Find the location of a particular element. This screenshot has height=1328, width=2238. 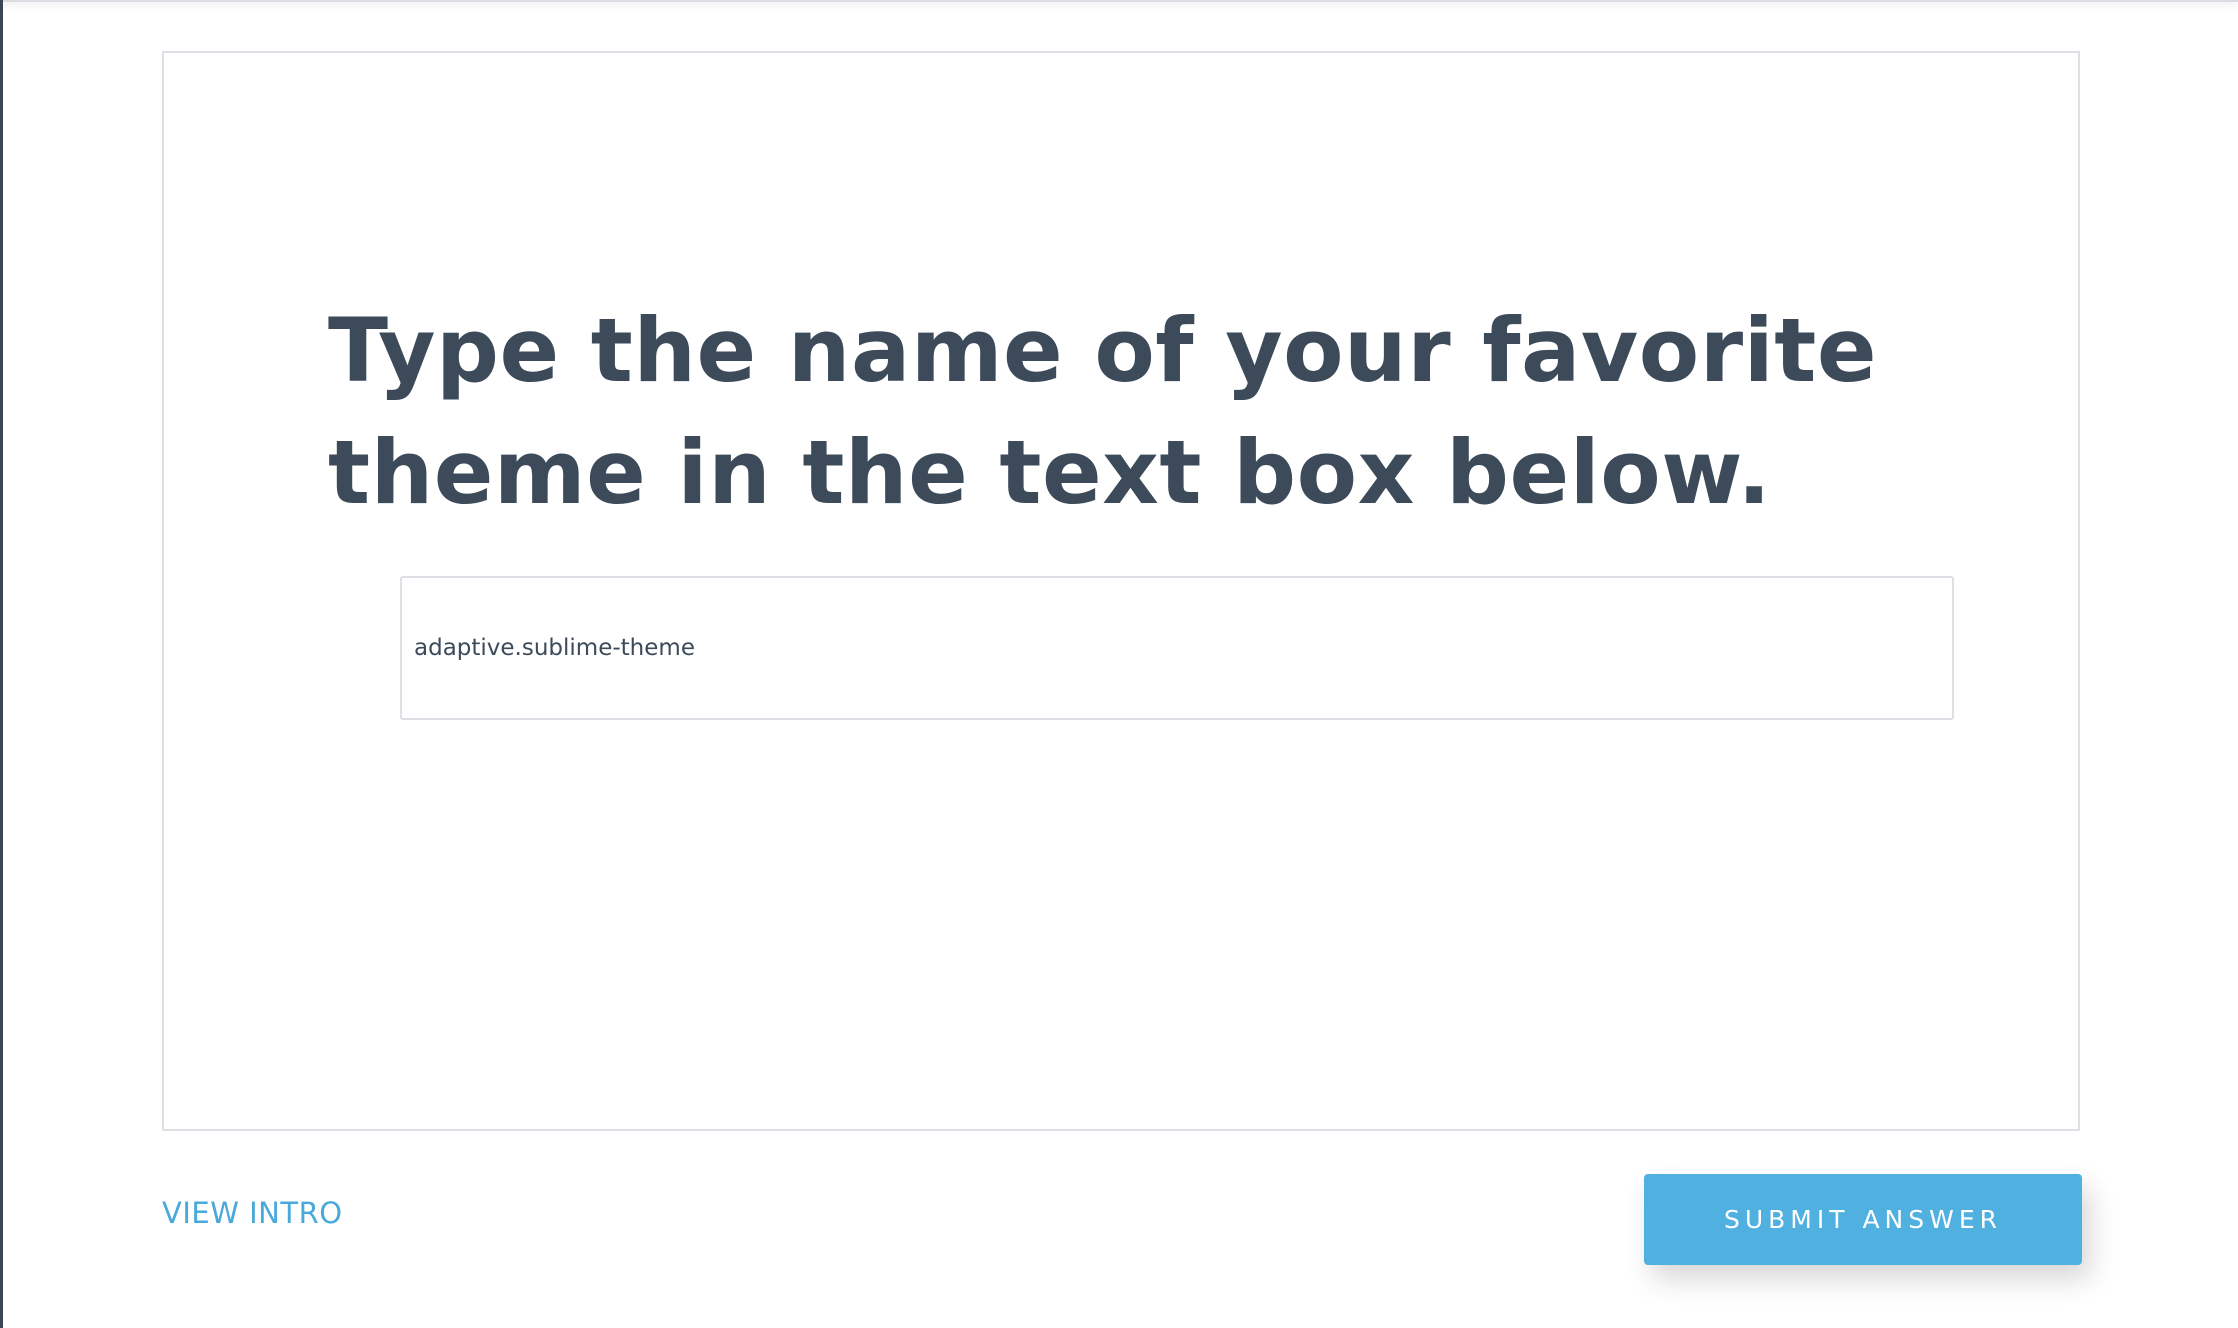

top-bar-shadow is located at coordinates (1119, 1).